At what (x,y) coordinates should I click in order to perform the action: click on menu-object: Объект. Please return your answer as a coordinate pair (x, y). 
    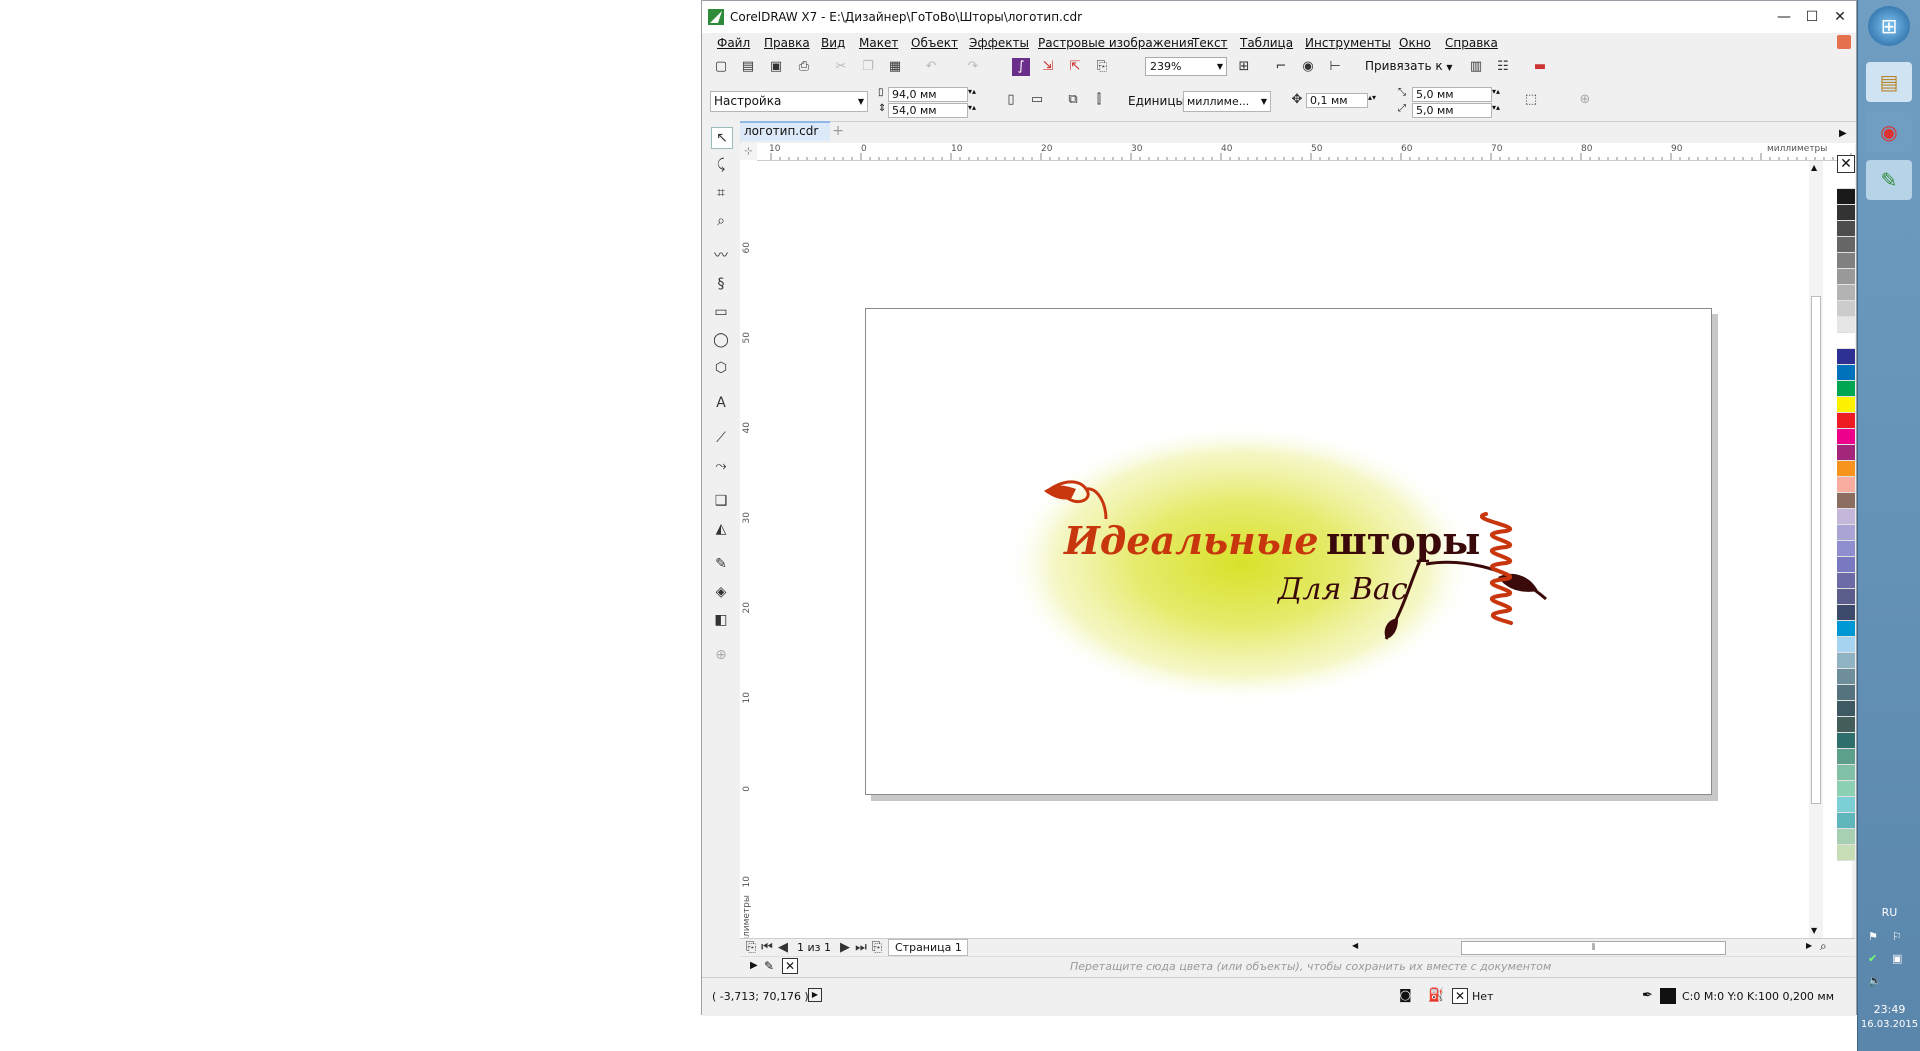
    Looking at the image, I should click on (934, 43).